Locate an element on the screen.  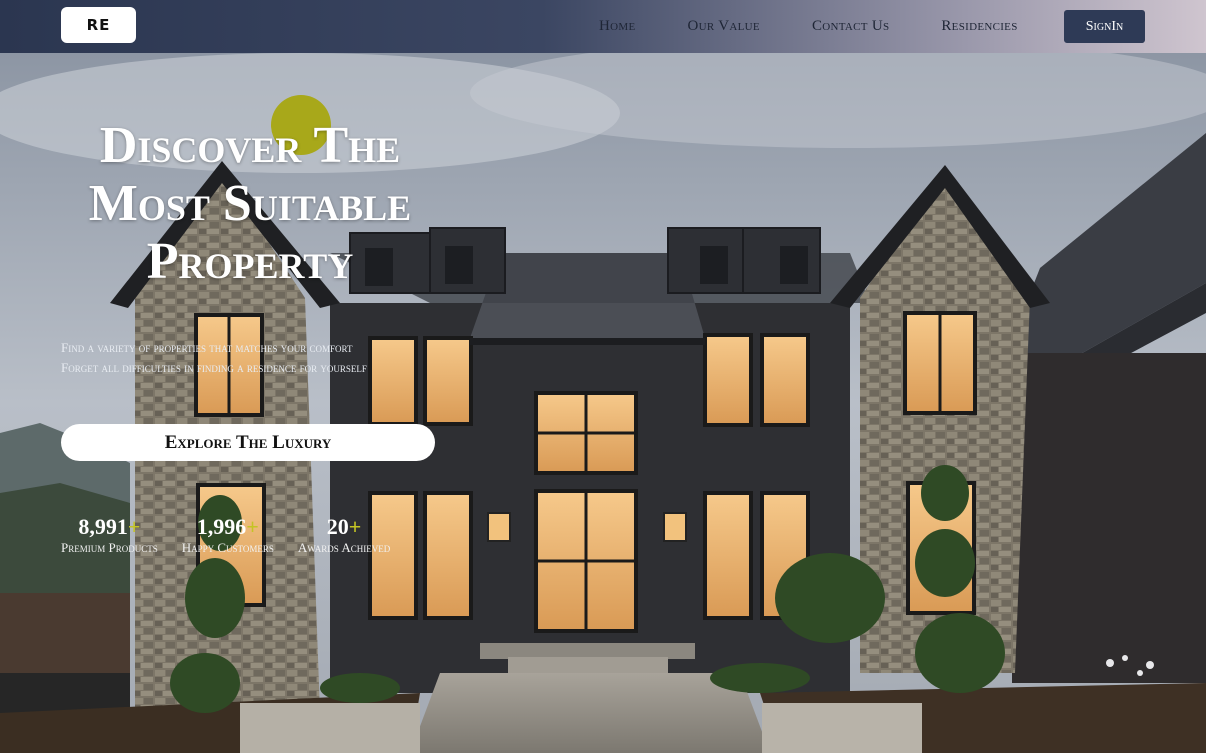
stat-number: 1,996+ is located at coordinates (227, 526).